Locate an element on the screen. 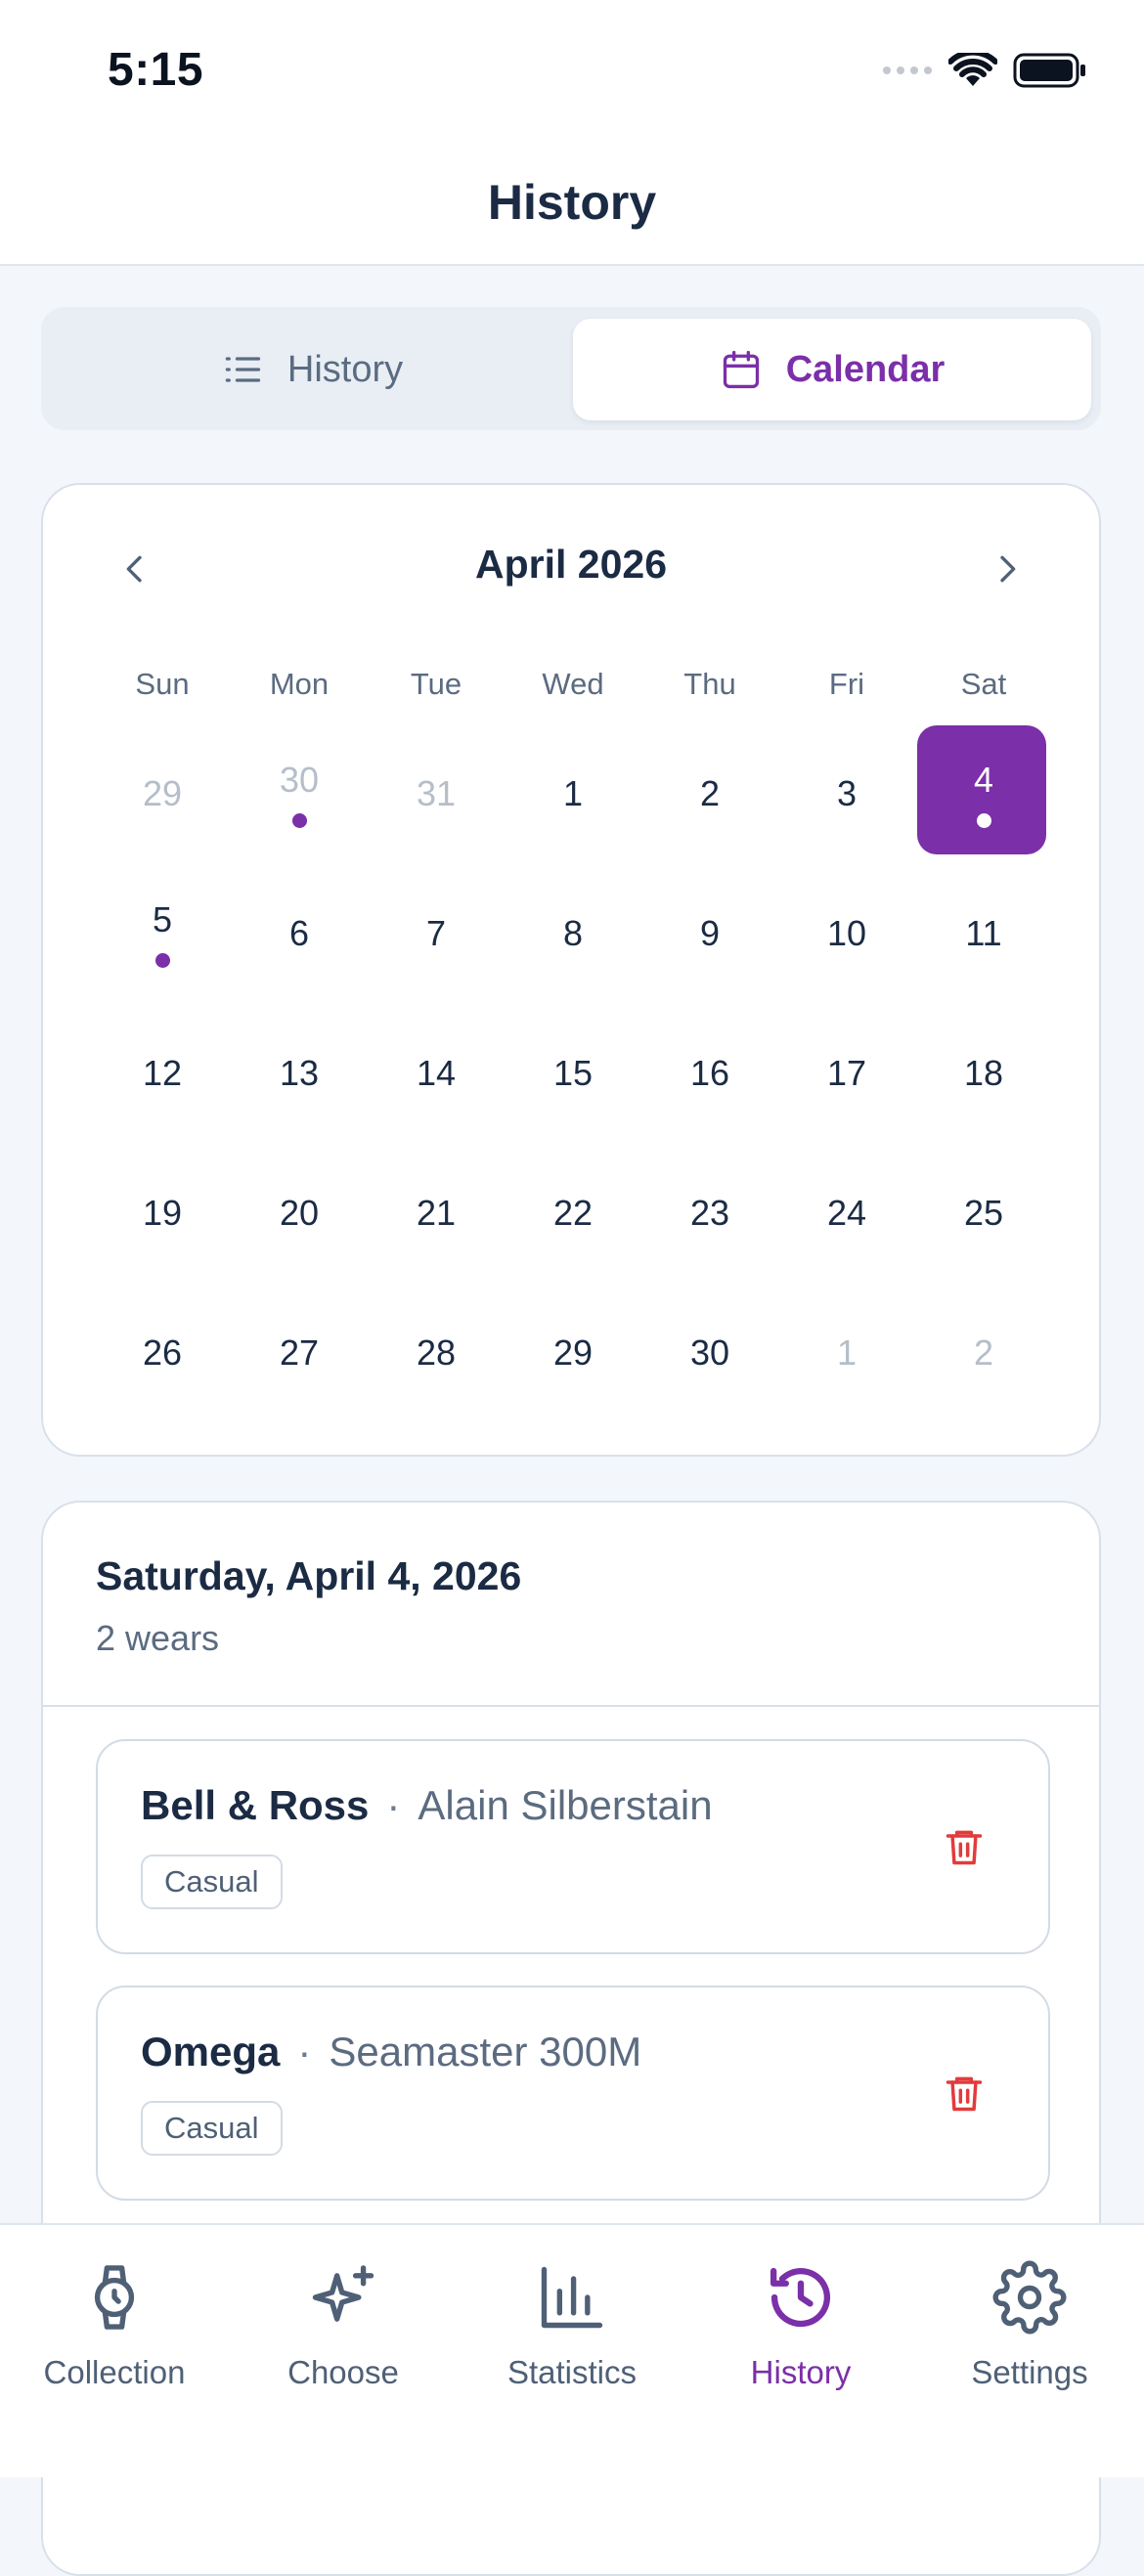 This screenshot has width=1144, height=2576. calendar-day: 16 is located at coordinates (709, 1073).